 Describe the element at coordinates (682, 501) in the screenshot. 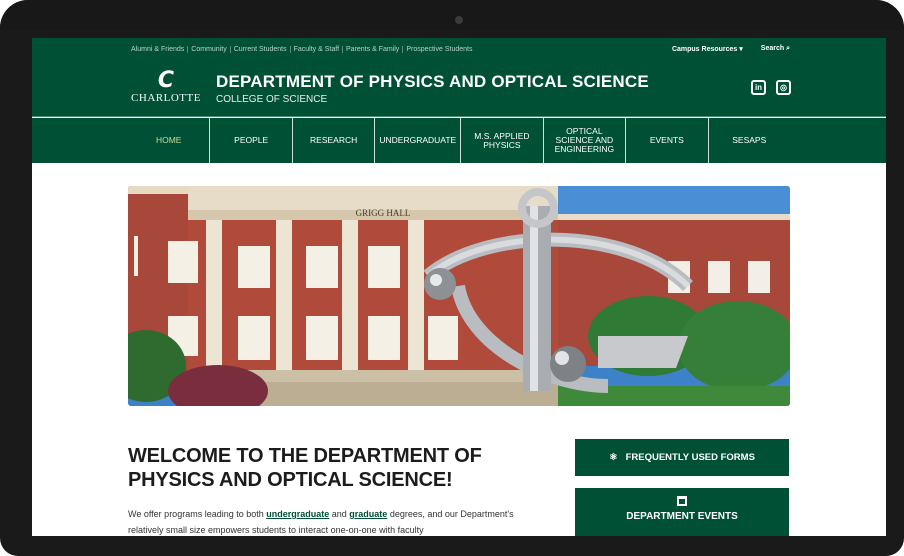

I see `calendar-icon` at that location.